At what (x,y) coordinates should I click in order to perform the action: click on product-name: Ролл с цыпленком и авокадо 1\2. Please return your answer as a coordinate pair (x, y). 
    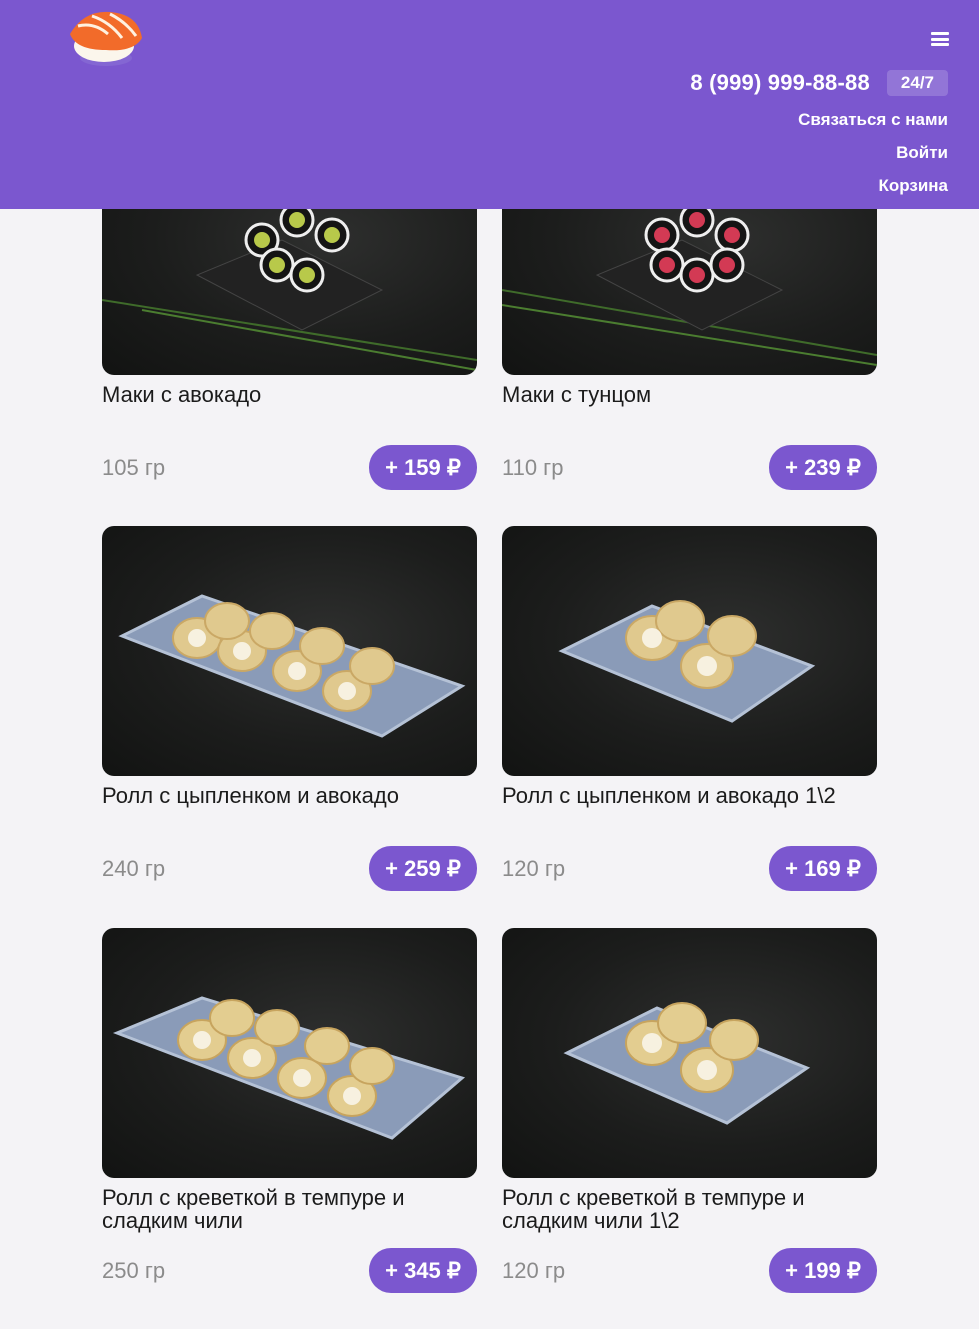
    Looking at the image, I should click on (669, 795).